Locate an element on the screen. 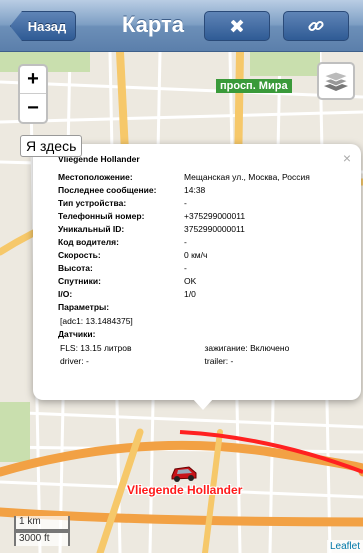 The height and width of the screenshot is (553, 363). info-value: 1/0 is located at coordinates (190, 293).